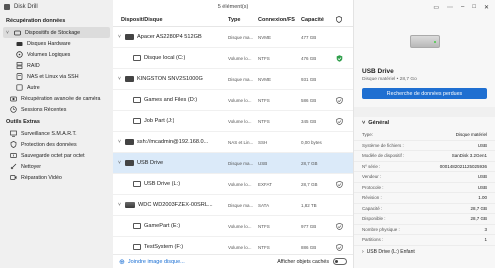 This screenshot has height=268, width=495. What do you see at coordinates (424, 93) in the screenshot?
I see `search-lost-data-button: Recherche de données perdues` at bounding box center [424, 93].